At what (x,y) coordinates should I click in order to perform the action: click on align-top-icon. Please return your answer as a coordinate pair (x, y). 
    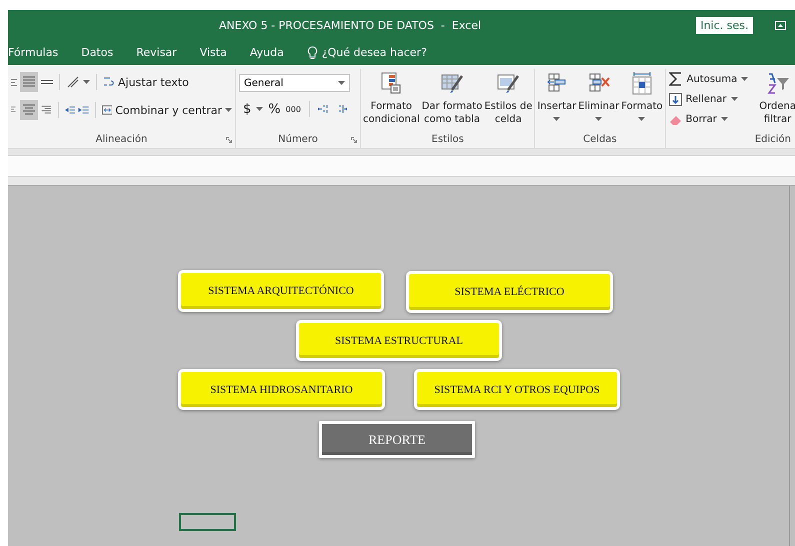
    Looking at the image, I should click on (14, 82).